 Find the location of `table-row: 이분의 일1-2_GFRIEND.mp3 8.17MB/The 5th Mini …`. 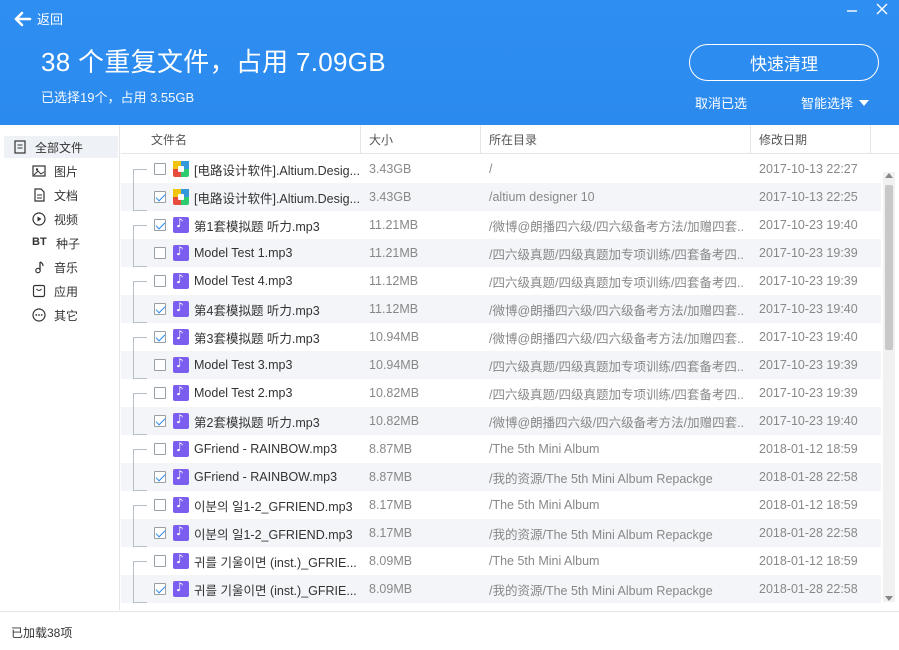

table-row: 이분의 일1-2_GFRIEND.mp3 8.17MB/The 5th Mini … is located at coordinates (501, 505).